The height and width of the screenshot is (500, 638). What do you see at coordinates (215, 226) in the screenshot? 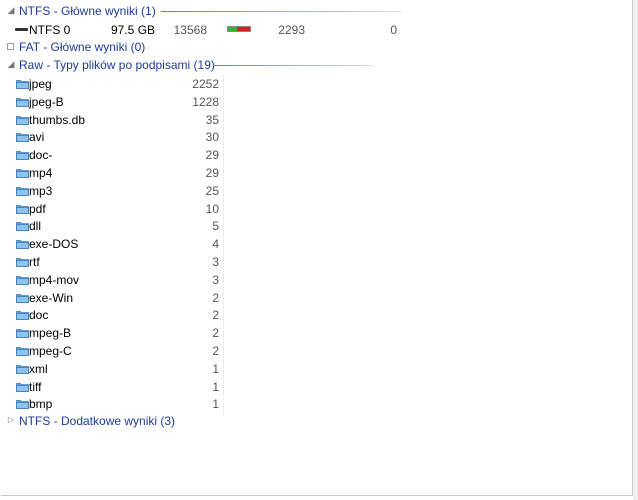
I see `file-type-count: 5` at bounding box center [215, 226].